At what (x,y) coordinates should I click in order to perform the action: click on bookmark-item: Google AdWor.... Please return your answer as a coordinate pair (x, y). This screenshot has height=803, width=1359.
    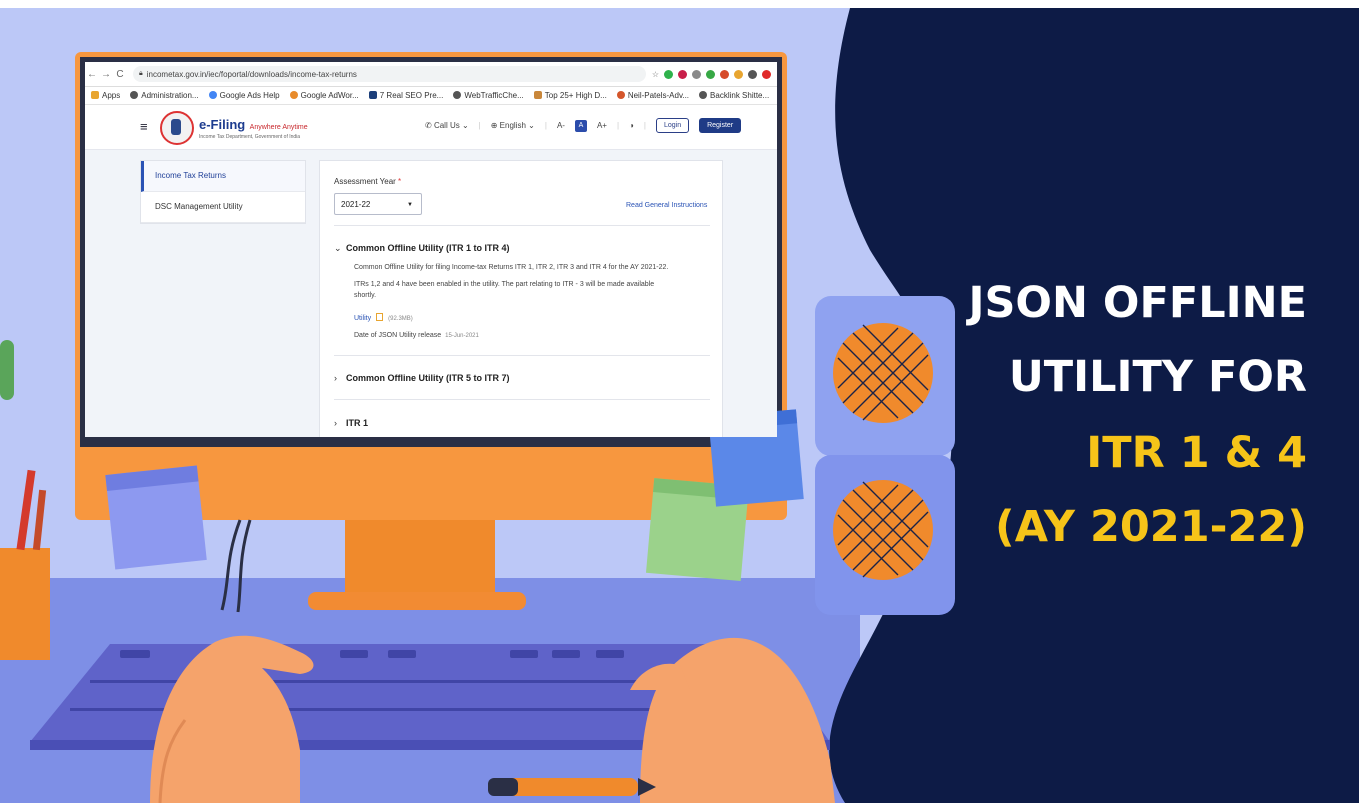
    Looking at the image, I should click on (324, 95).